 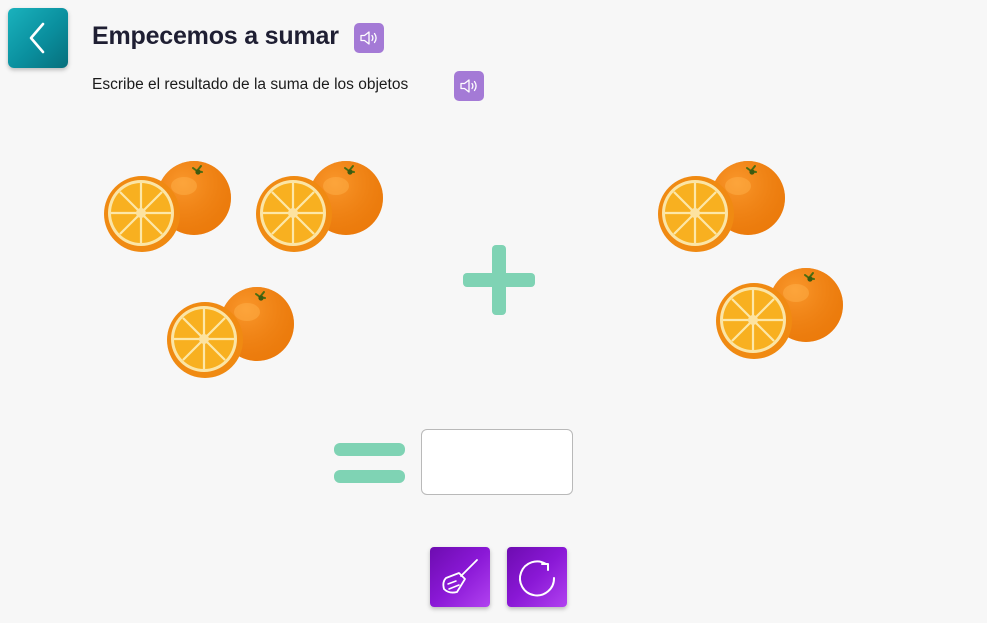 I want to click on broom-icon, so click(x=460, y=576).